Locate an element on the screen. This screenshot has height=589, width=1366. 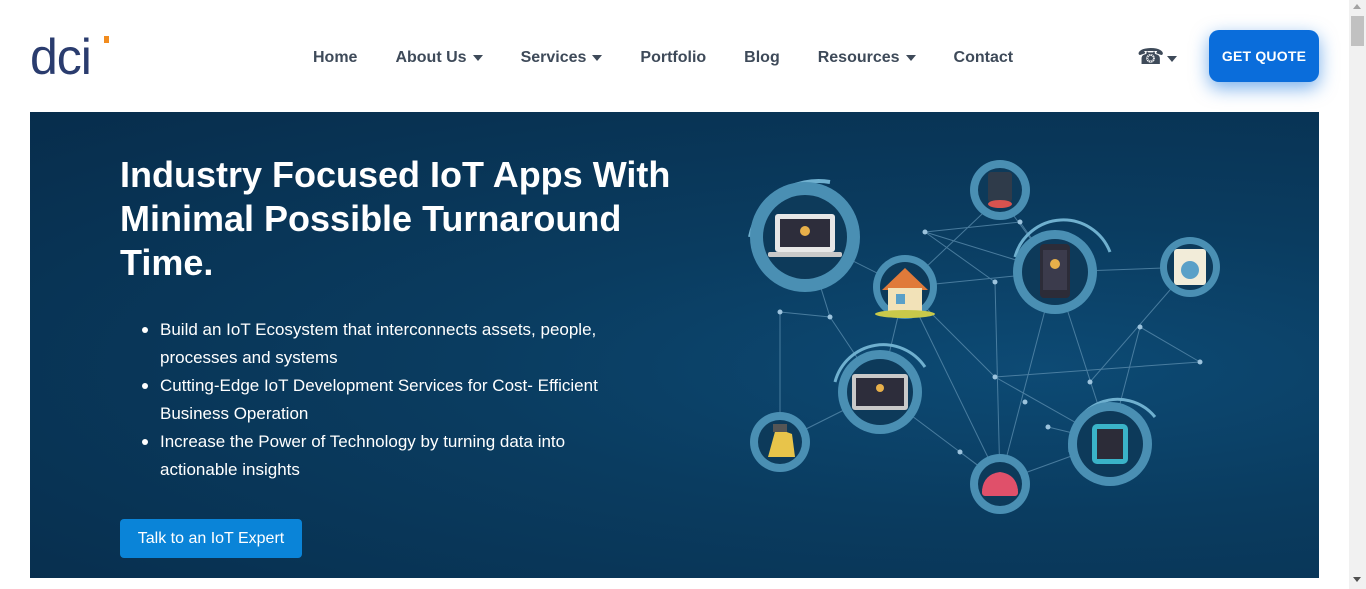
tablet-node-icon is located at coordinates (880, 388).